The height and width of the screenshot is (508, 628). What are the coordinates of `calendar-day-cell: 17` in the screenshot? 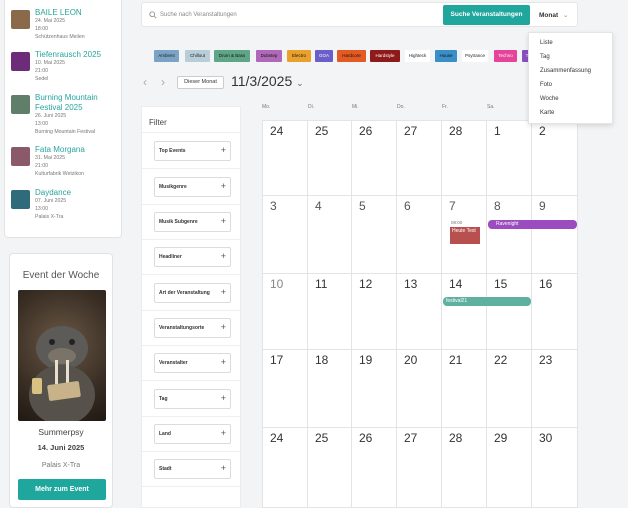 It's located at (285, 389).